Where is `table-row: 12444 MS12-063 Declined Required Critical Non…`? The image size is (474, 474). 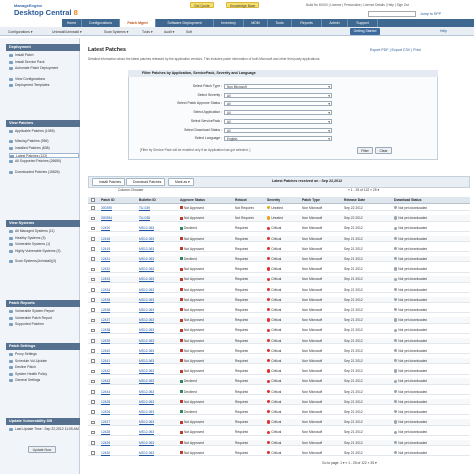 table-row: 12444 MS12-063 Declined Required Critical Non… is located at coordinates (279, 392).